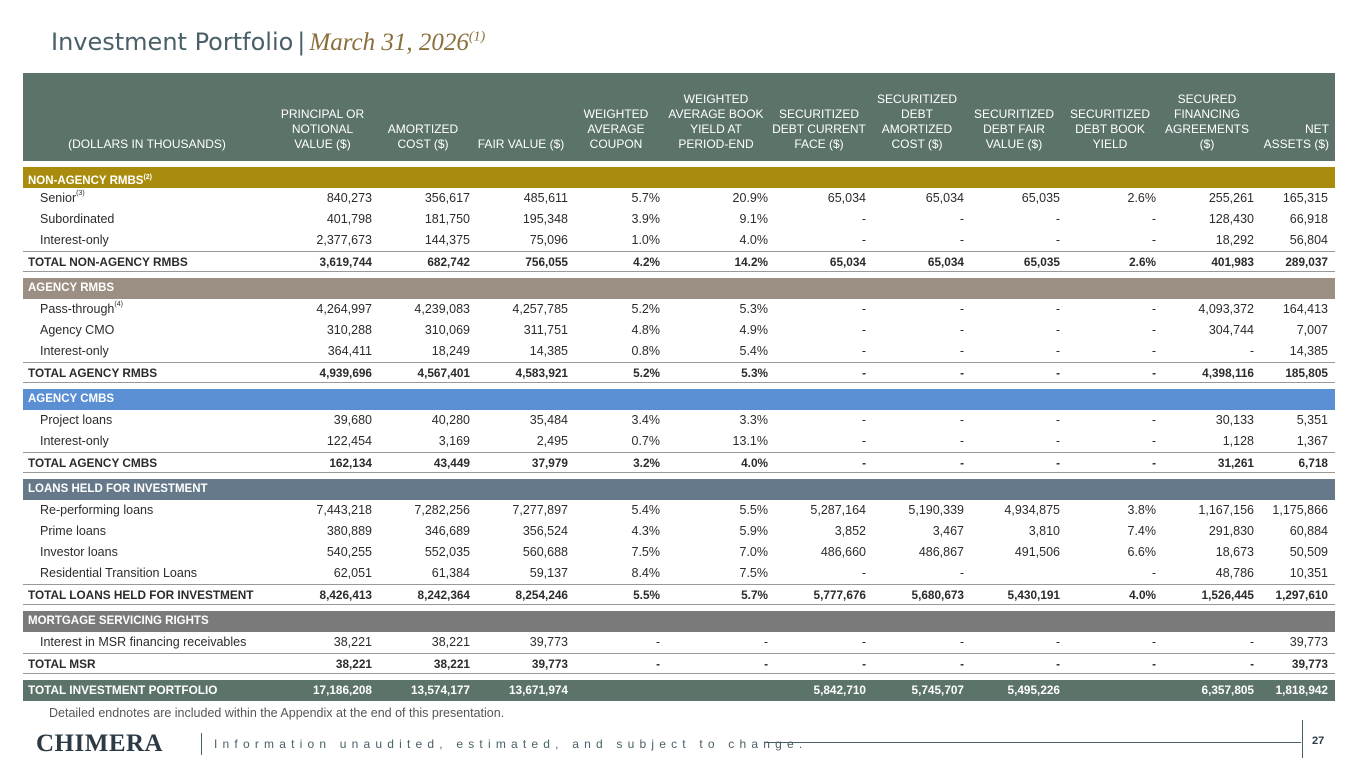 The image size is (1365, 768). I want to click on row-label-text: Senior, so click(58, 198).